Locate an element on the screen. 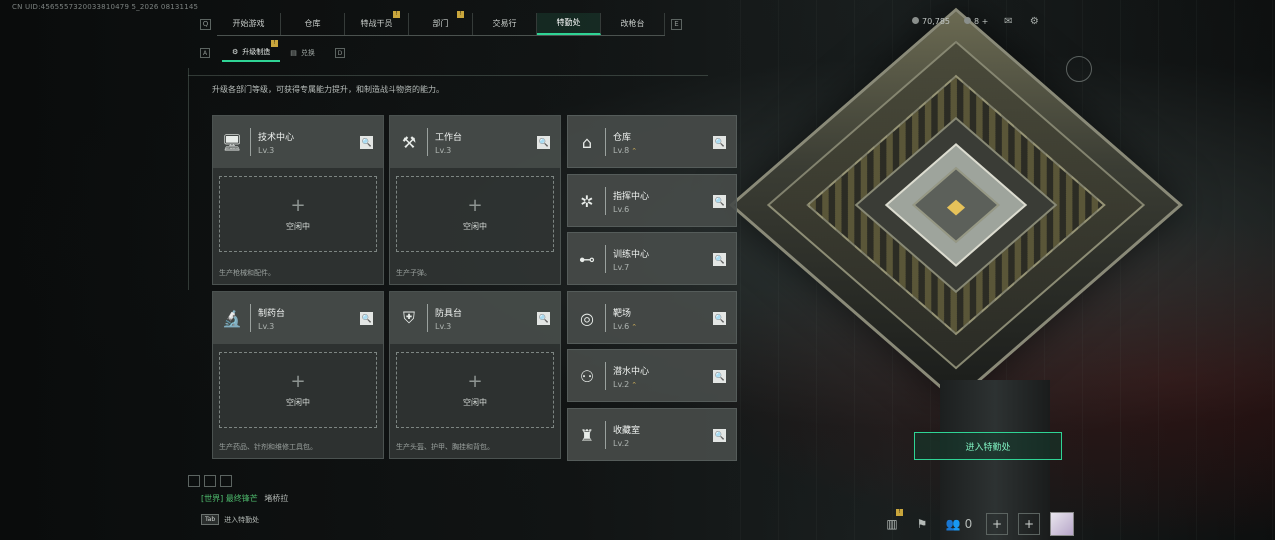  add-friend-button: + is located at coordinates (1029, 524).